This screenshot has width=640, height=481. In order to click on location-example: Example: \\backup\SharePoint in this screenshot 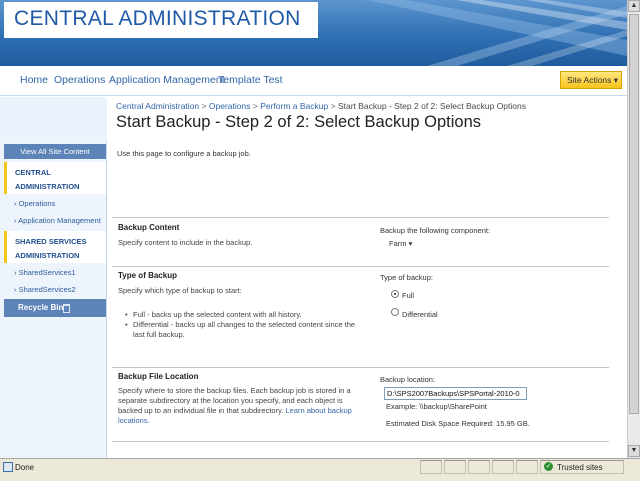, I will do `click(436, 406)`.